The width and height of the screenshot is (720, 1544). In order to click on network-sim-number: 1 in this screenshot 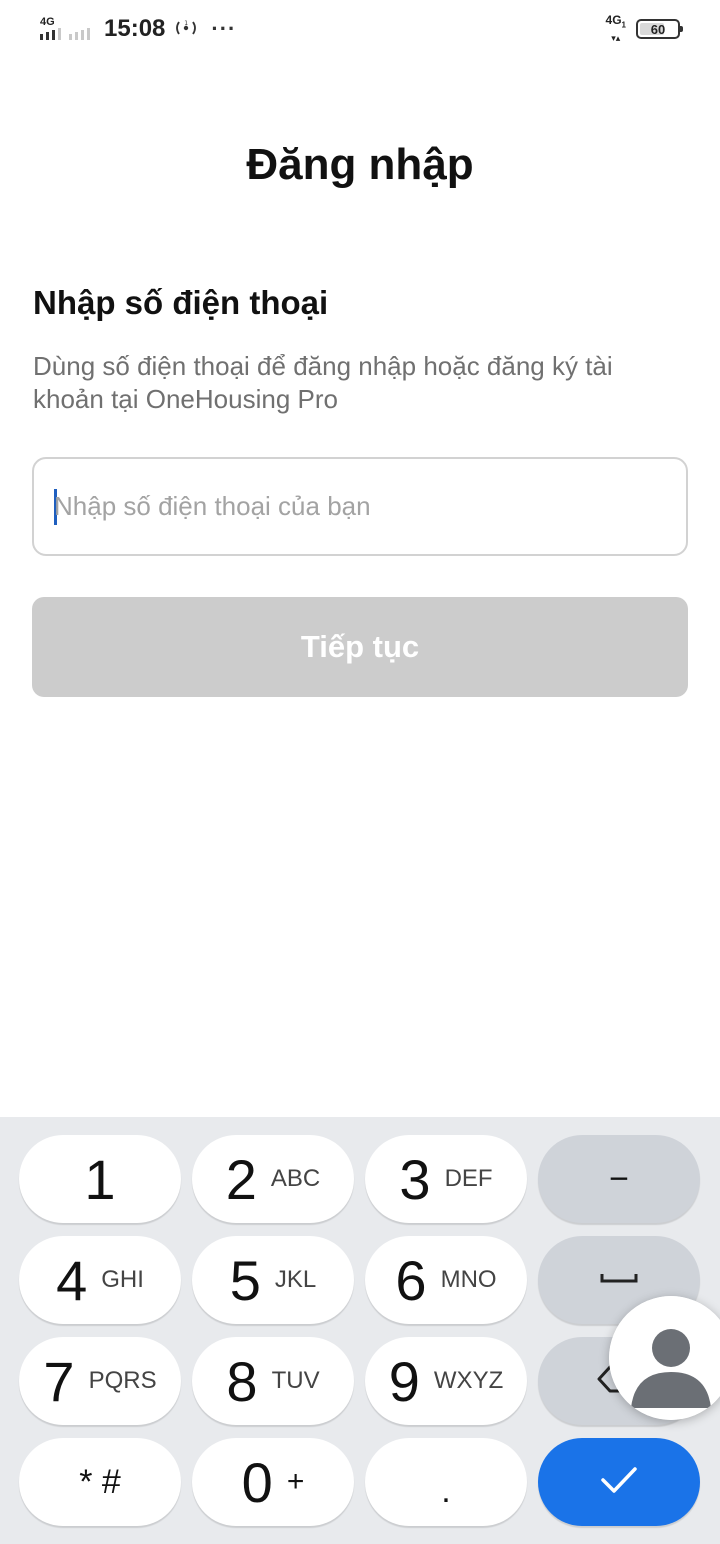, I will do `click(623, 25)`.